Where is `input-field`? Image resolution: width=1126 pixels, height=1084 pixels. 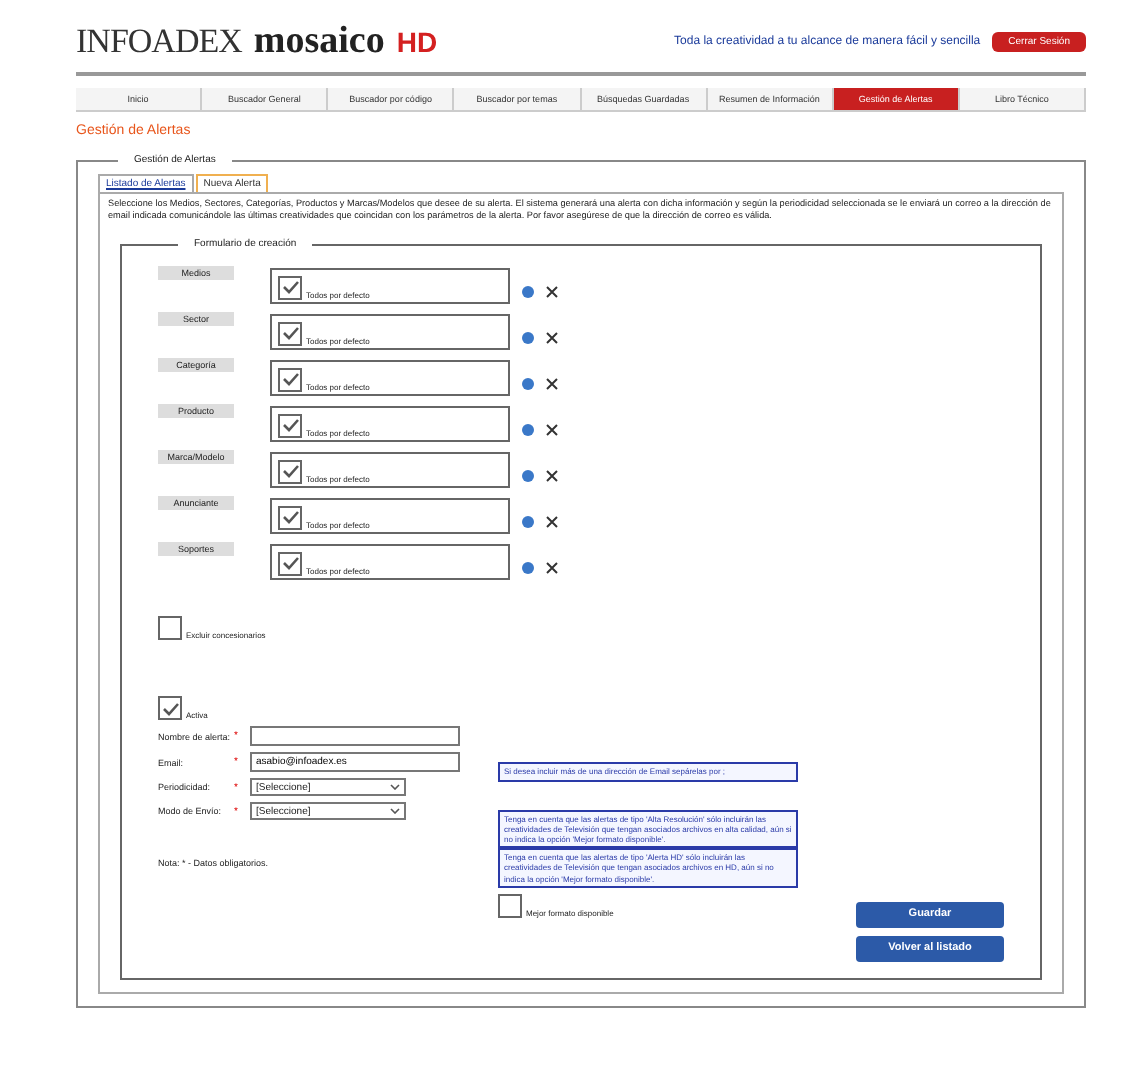 input-field is located at coordinates (355, 736).